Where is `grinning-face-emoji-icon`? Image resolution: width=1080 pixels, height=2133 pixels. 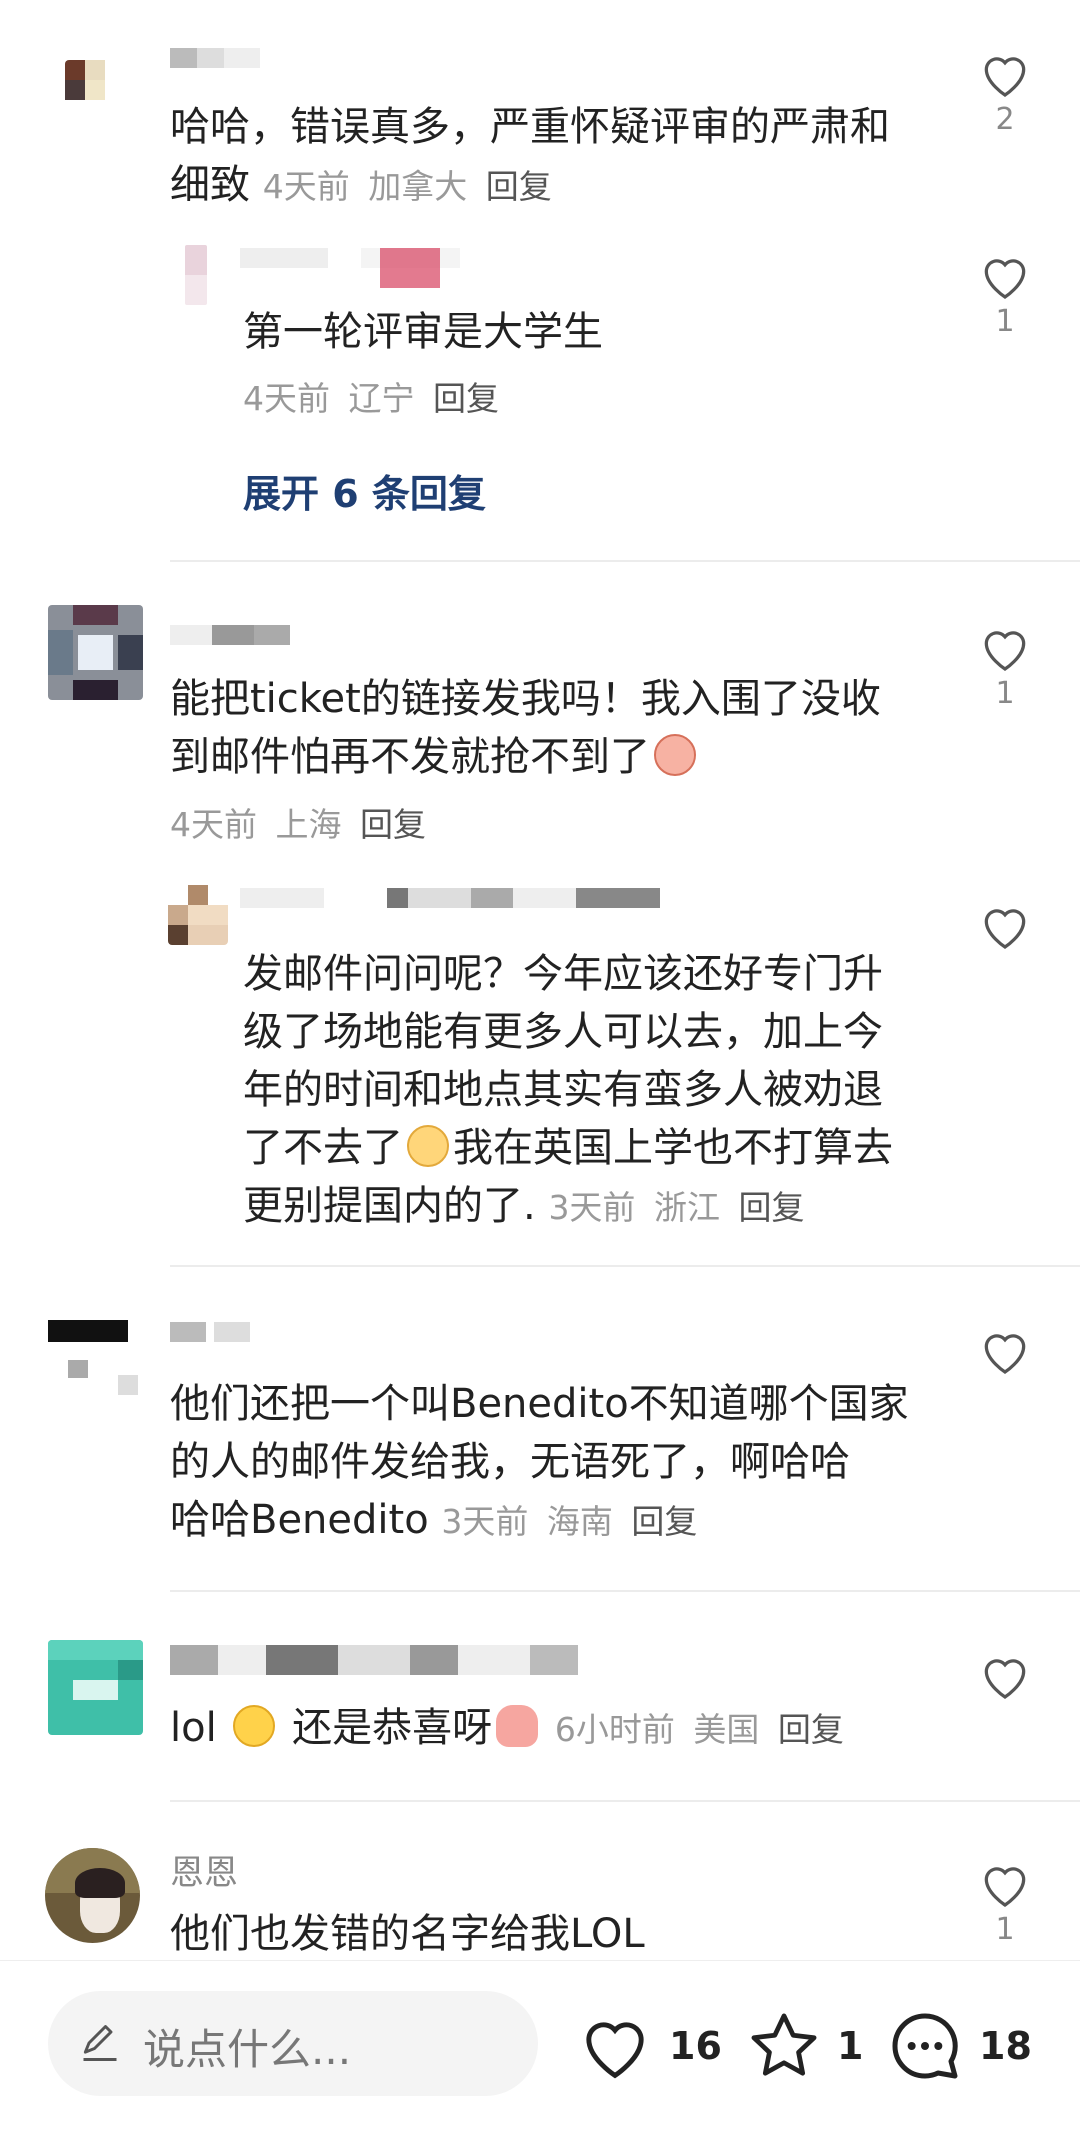
grinning-face-emoji-icon is located at coordinates (254, 1726).